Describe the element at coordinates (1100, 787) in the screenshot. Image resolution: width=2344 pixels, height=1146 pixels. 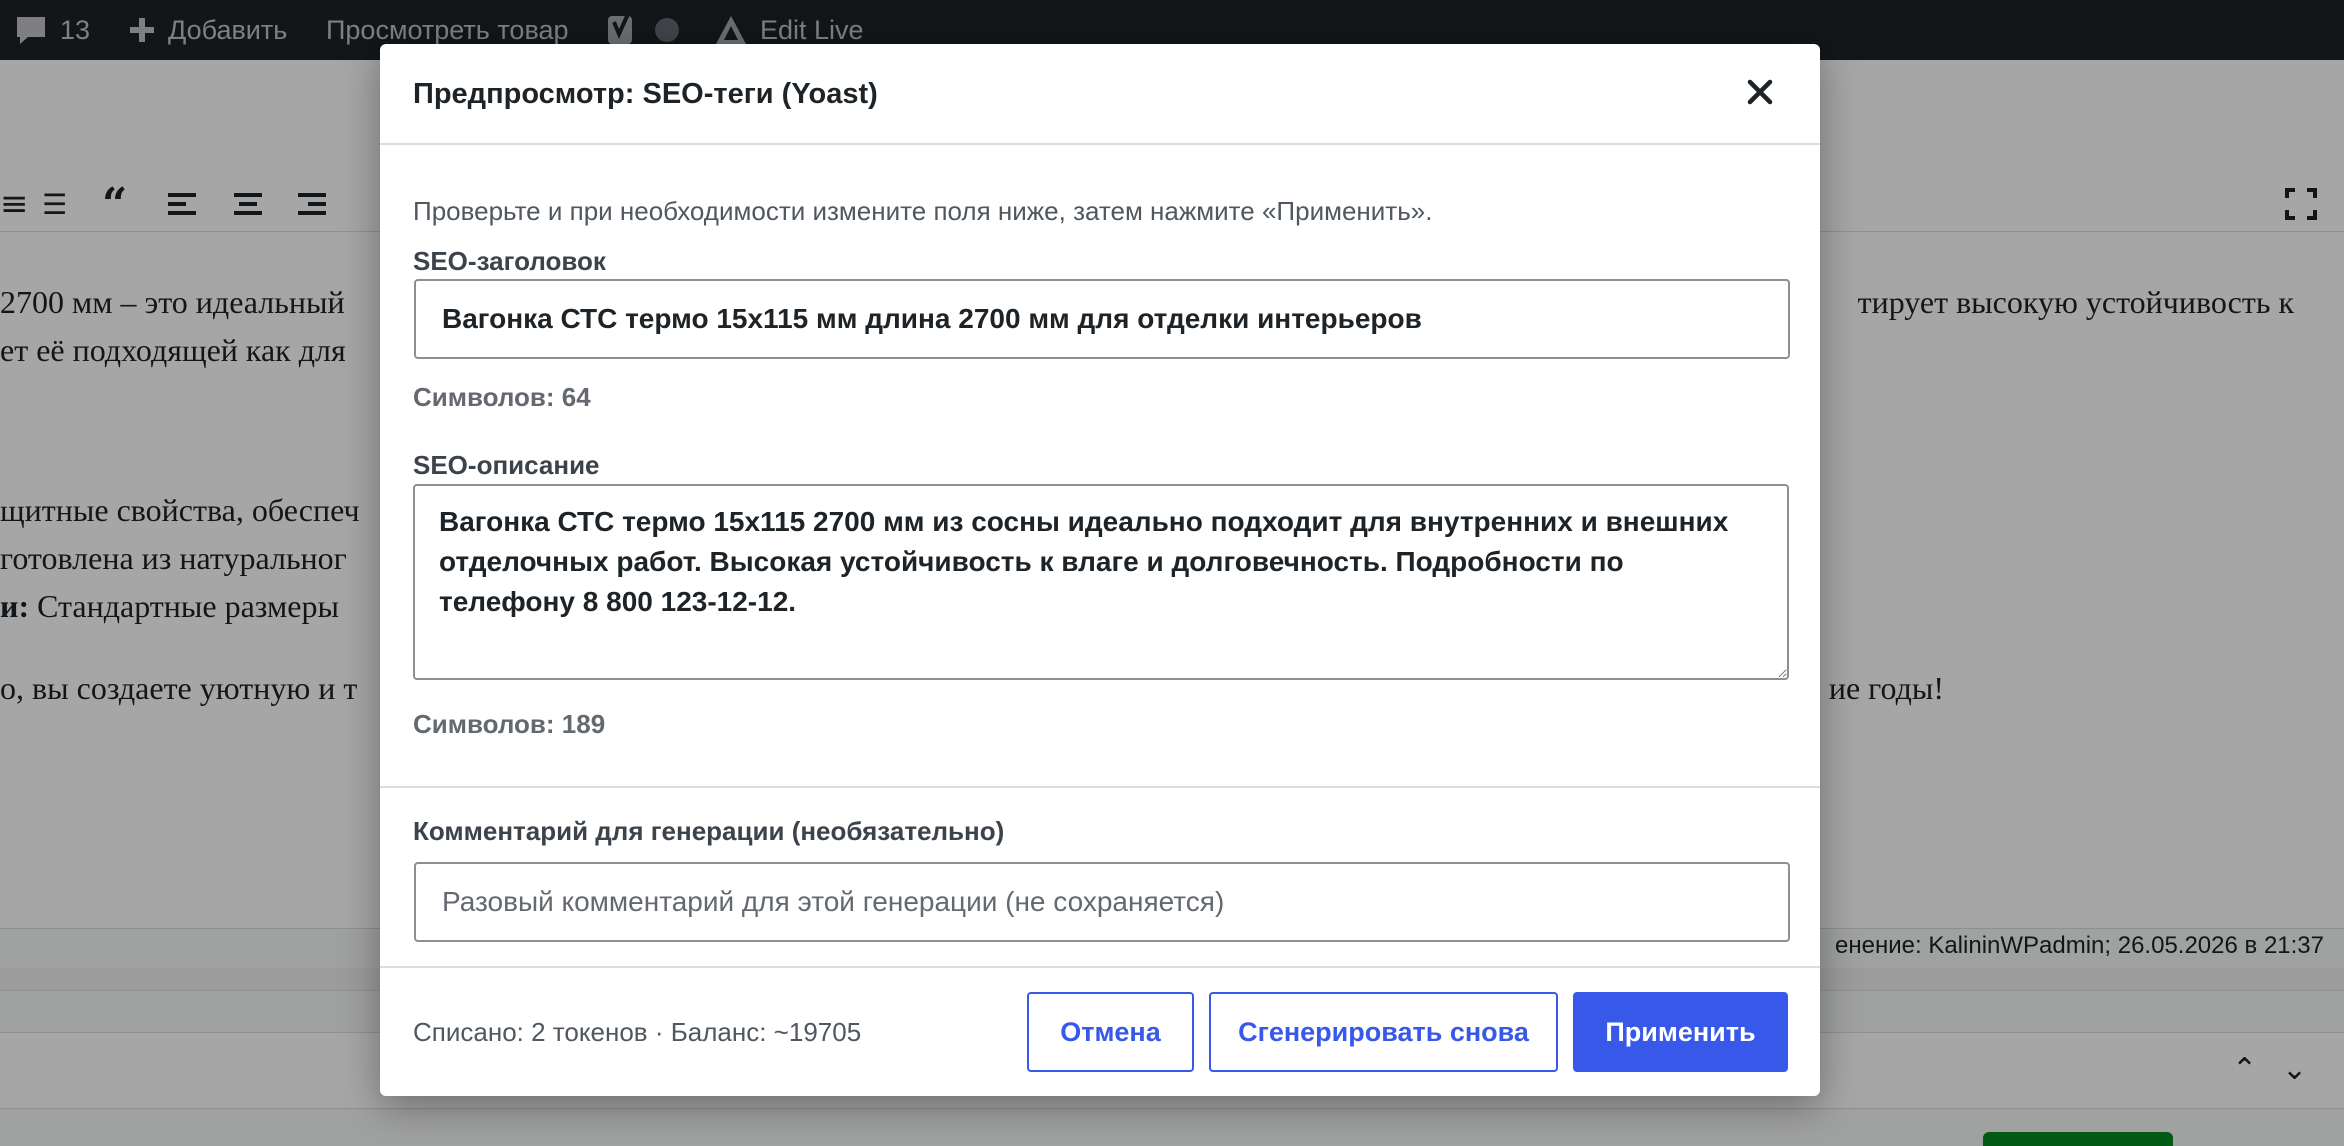
I see `section-divider` at that location.